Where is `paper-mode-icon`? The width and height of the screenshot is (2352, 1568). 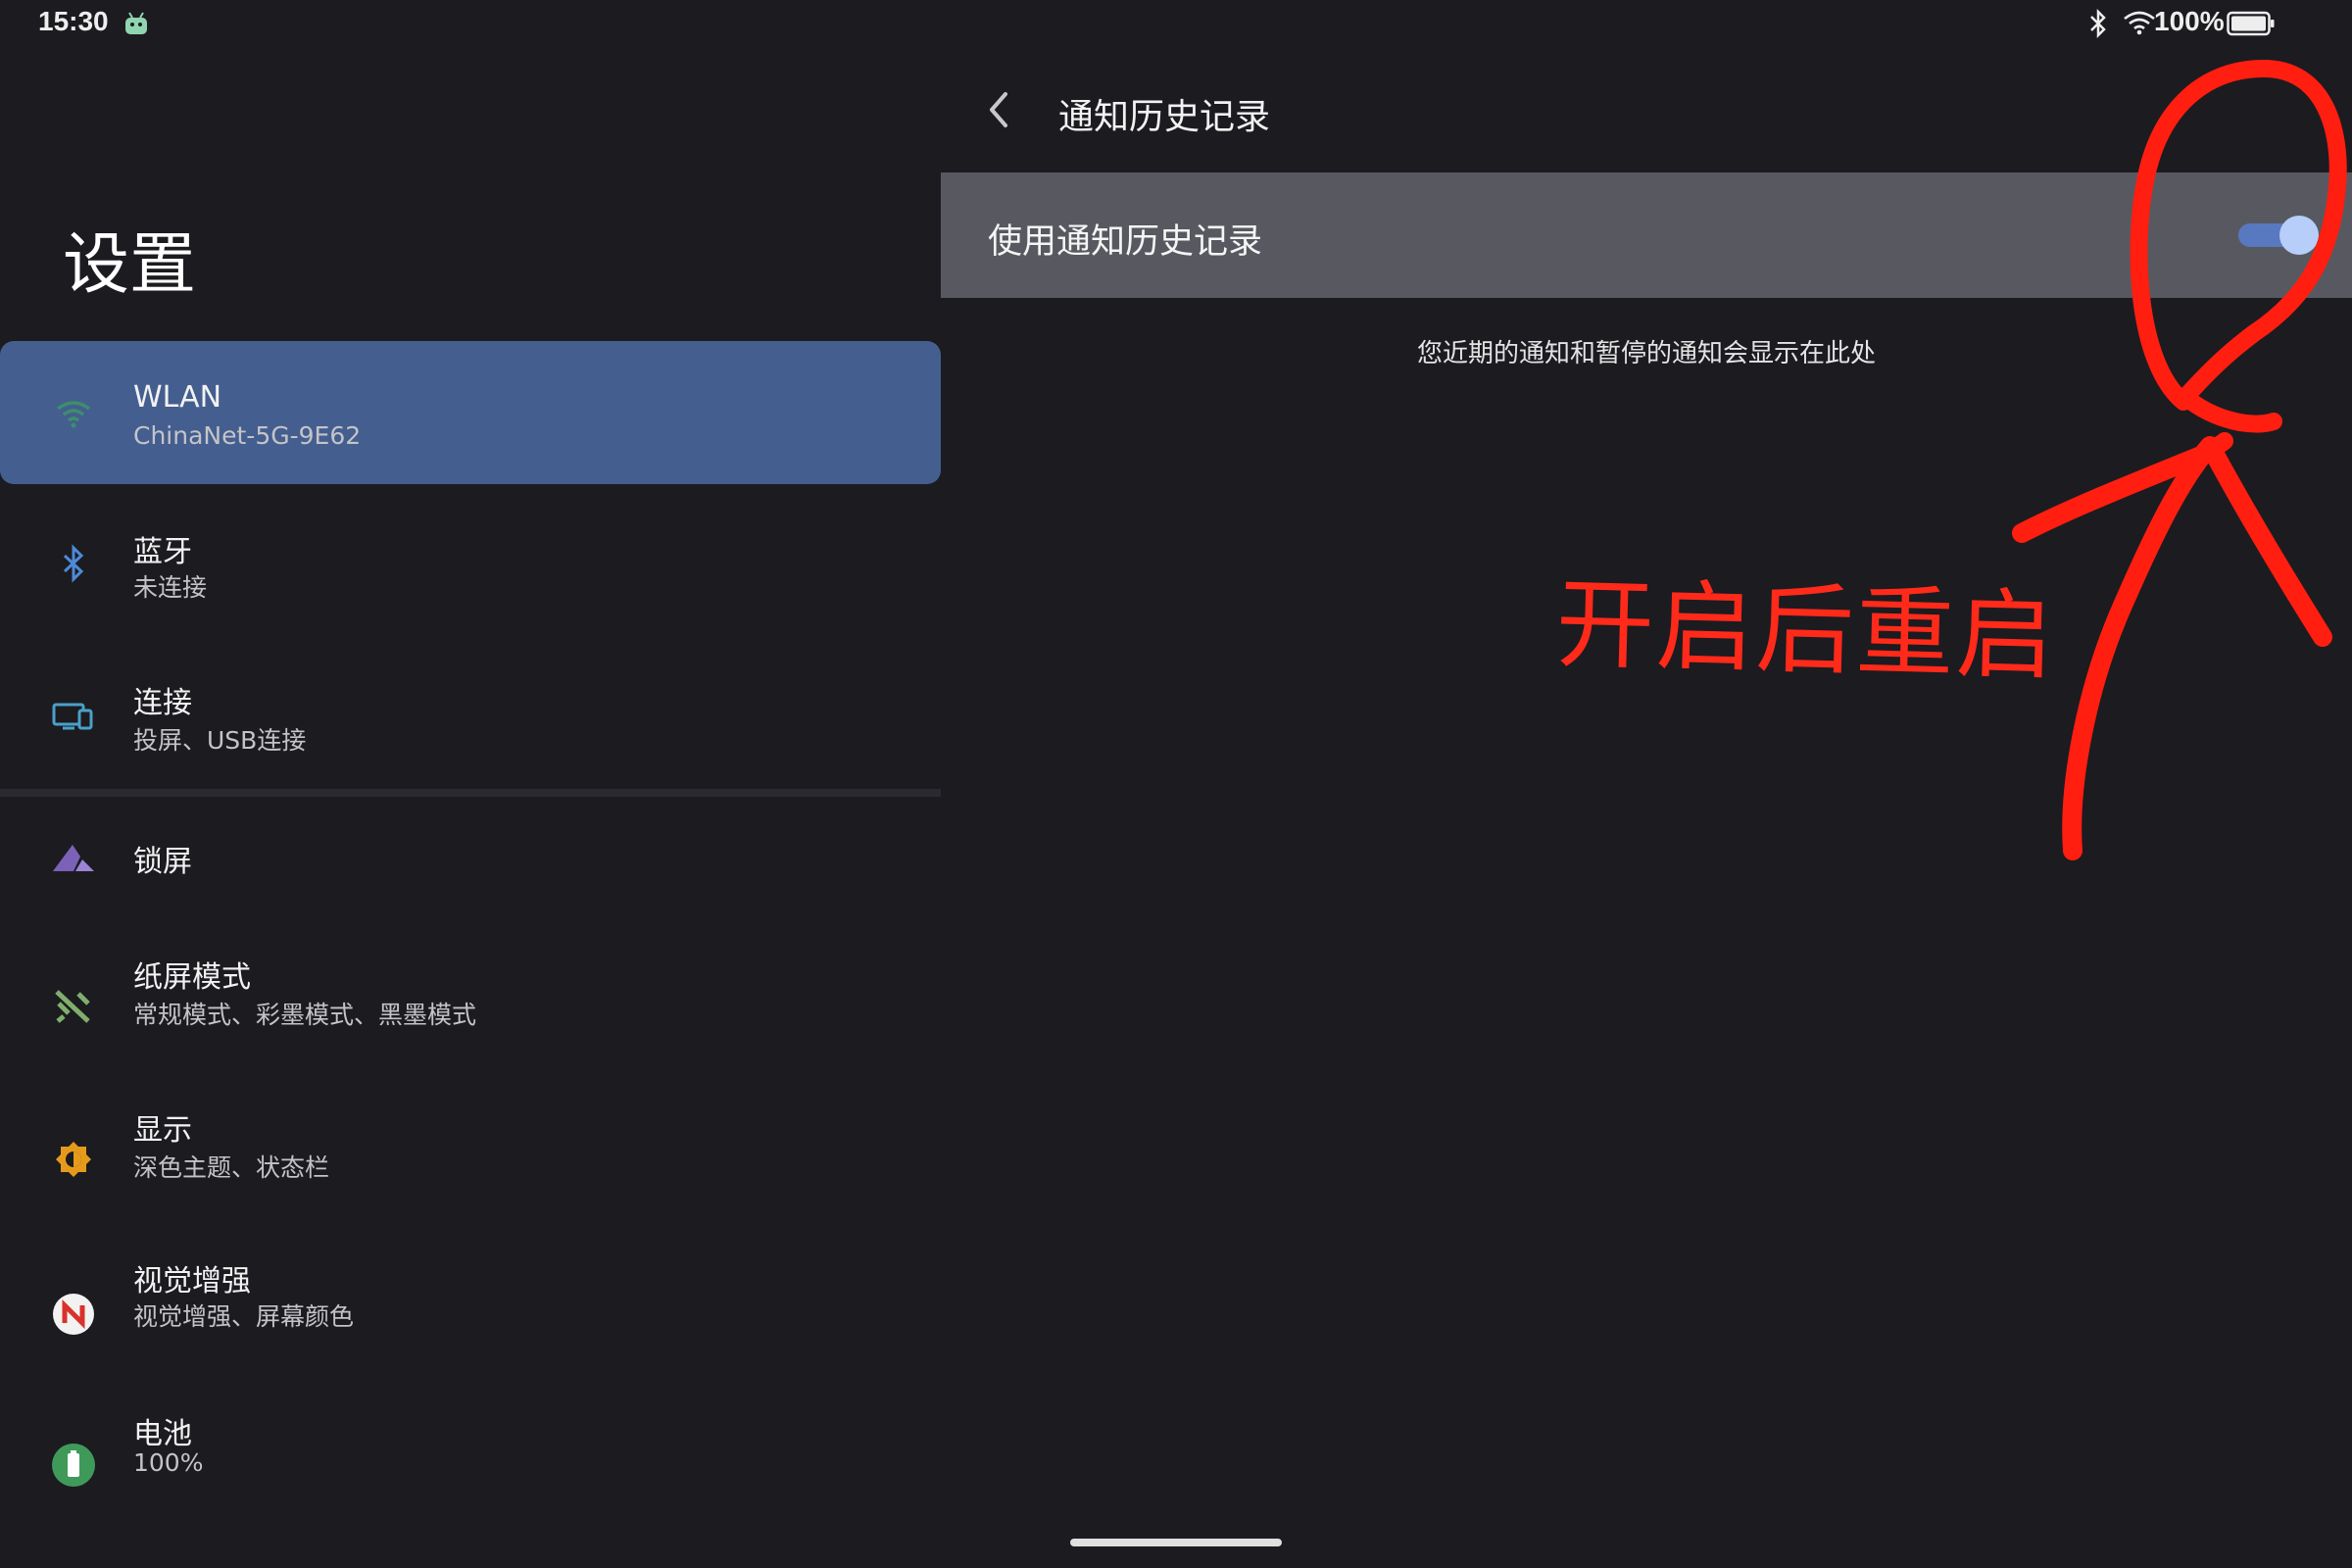
paper-mode-icon is located at coordinates (72, 1006).